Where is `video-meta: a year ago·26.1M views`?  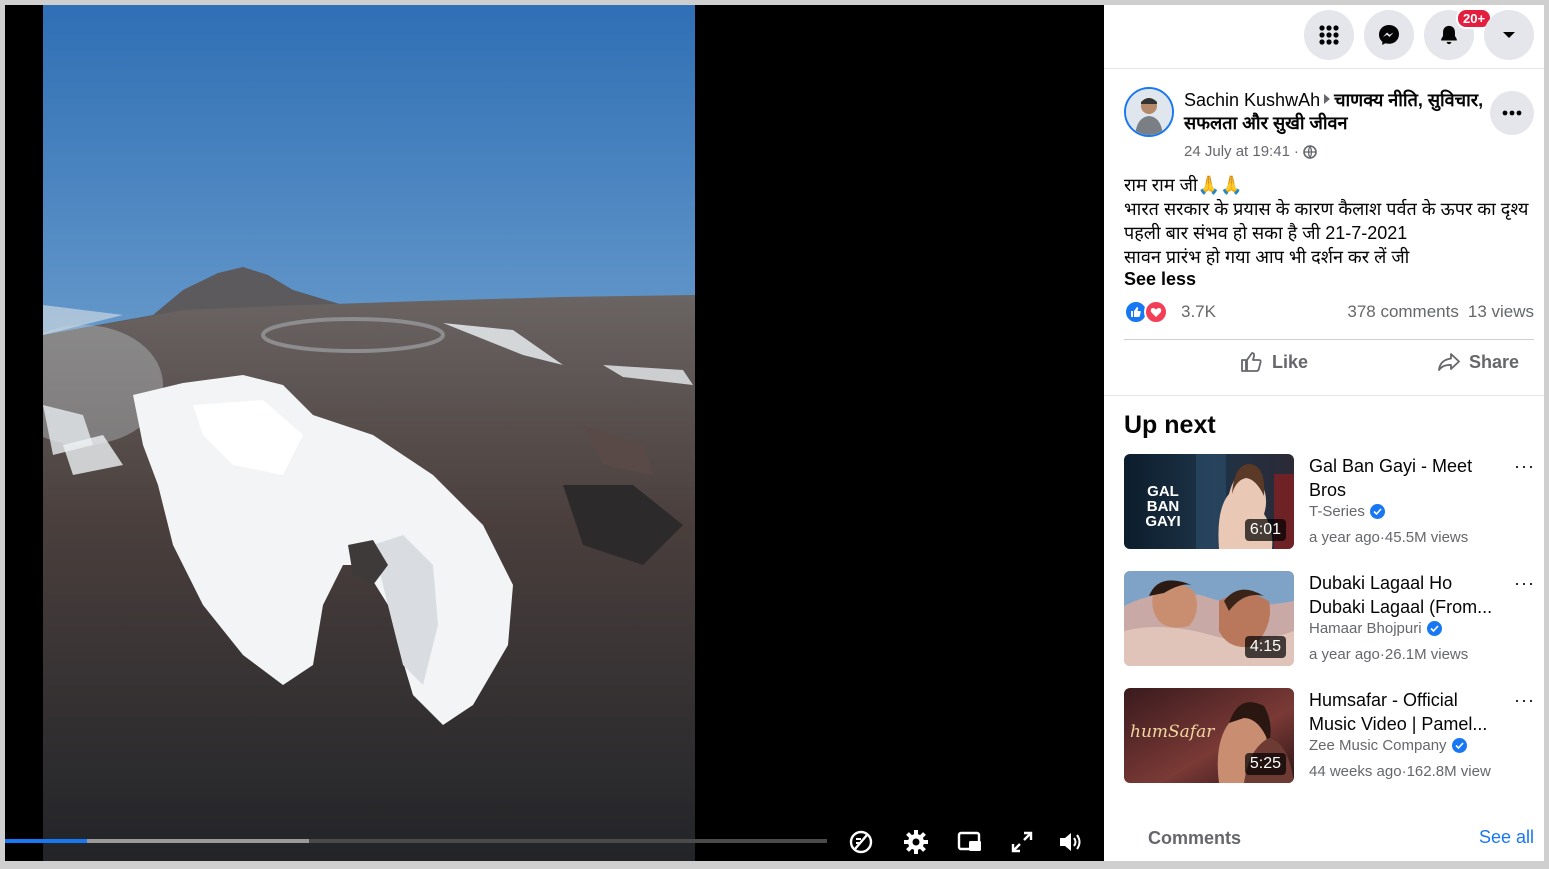 video-meta: a year ago·26.1M views is located at coordinates (1388, 654).